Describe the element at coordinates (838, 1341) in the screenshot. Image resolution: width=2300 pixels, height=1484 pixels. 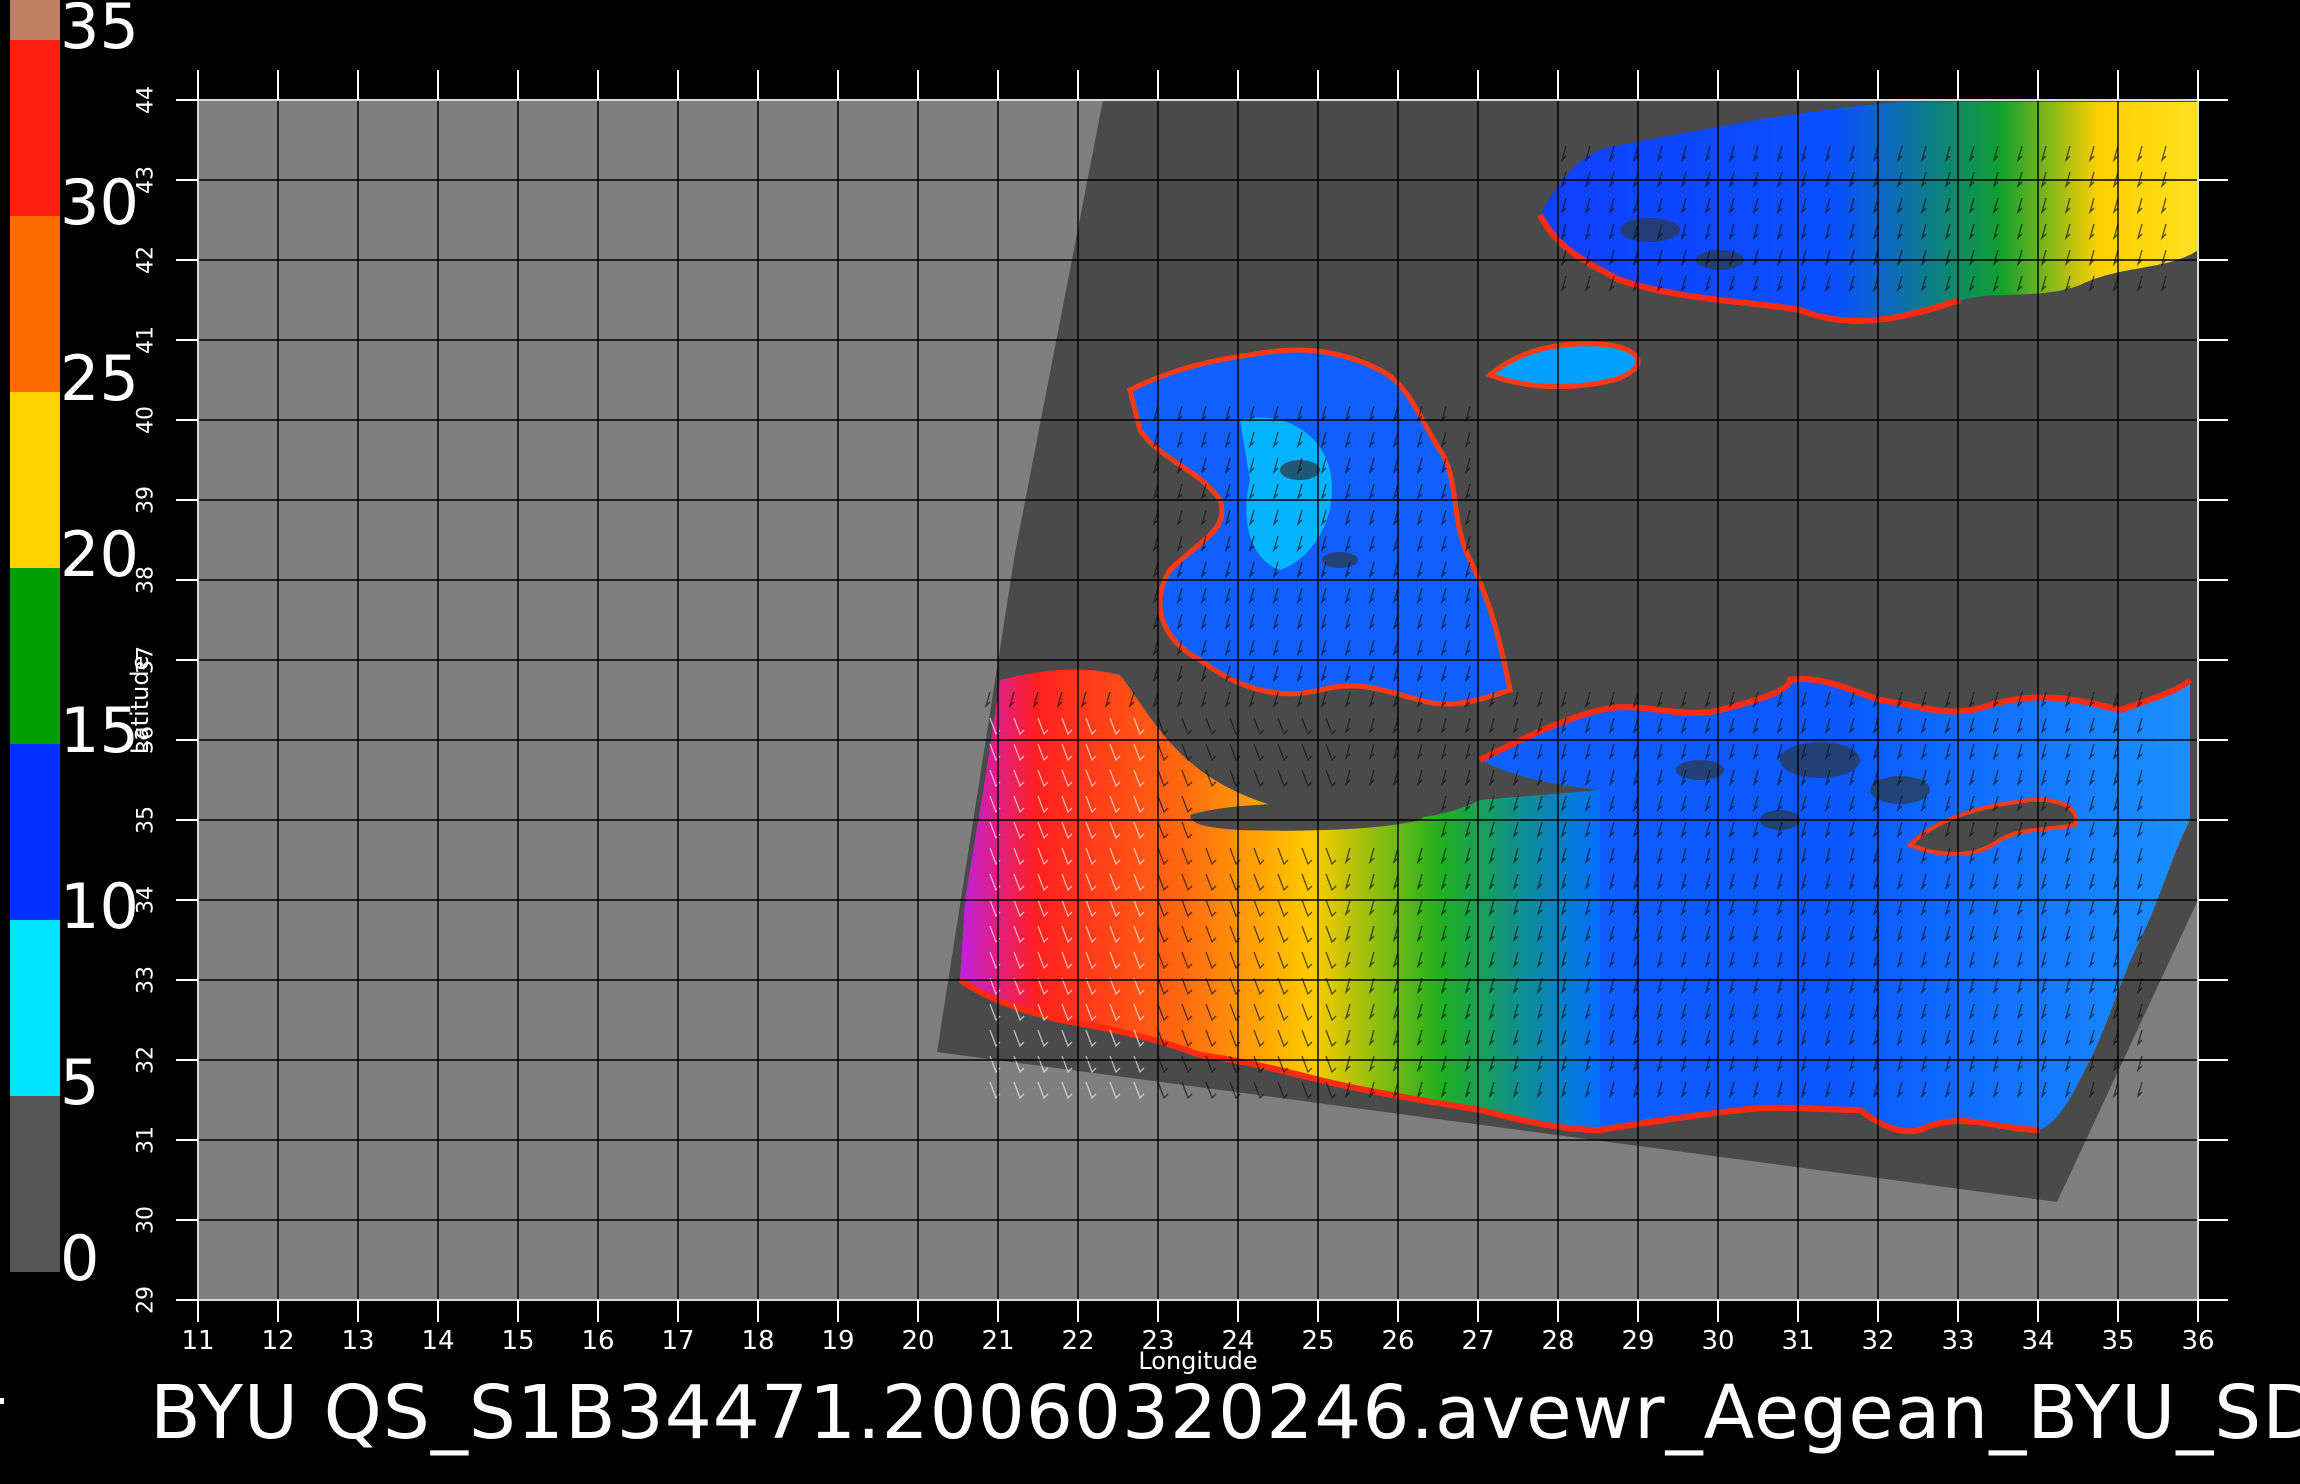
I see `lon-tick-label: 19` at that location.